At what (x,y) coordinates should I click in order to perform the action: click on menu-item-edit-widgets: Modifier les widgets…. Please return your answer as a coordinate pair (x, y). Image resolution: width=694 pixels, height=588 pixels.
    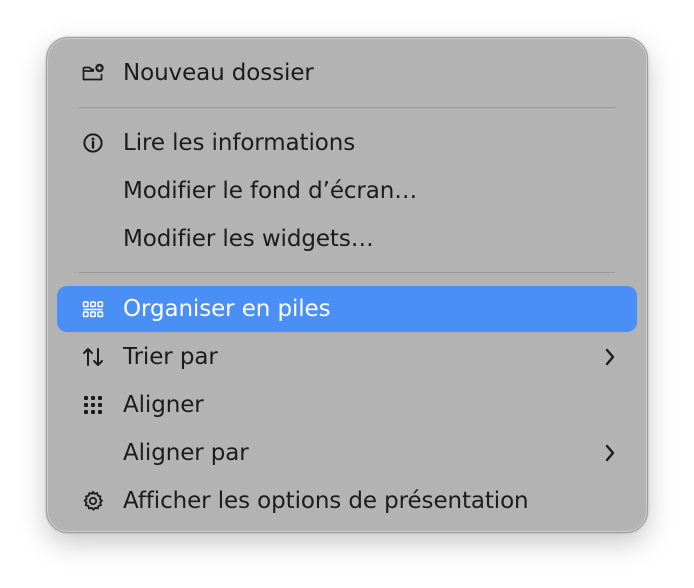
    Looking at the image, I should click on (347, 239).